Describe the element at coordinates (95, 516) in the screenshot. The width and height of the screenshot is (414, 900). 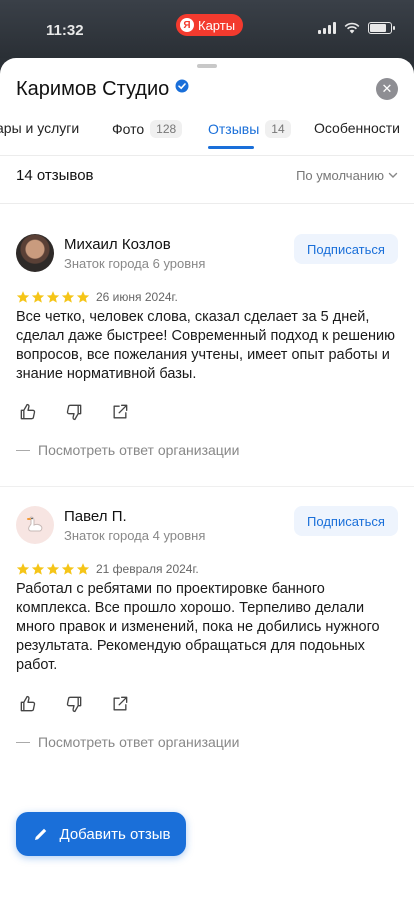
I see `reviewer-name: Павел П.` at that location.